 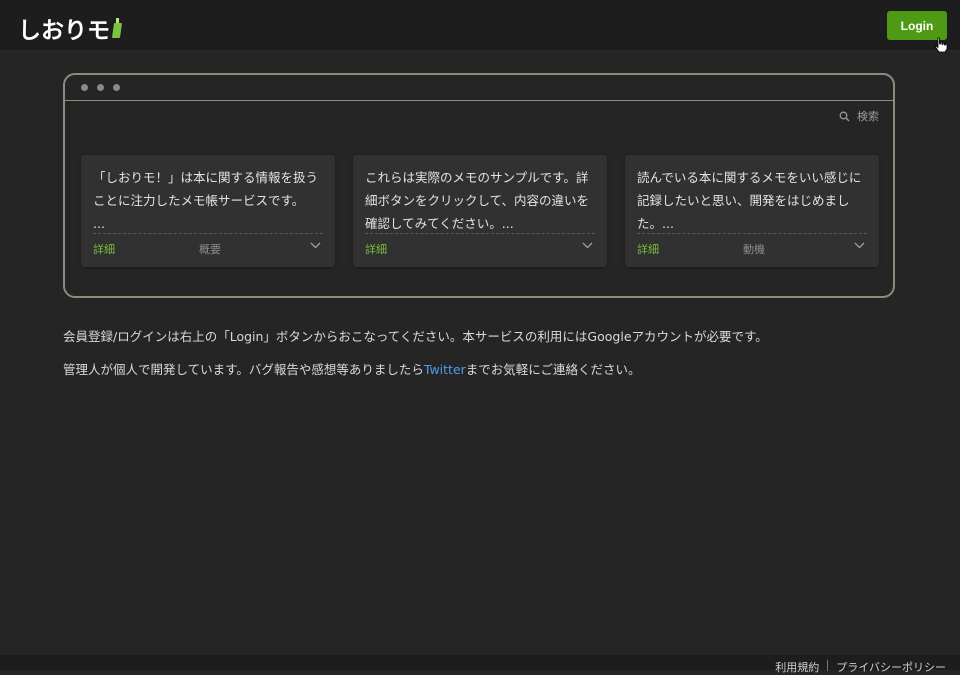 I want to click on login-button: Login, so click(x=917, y=25).